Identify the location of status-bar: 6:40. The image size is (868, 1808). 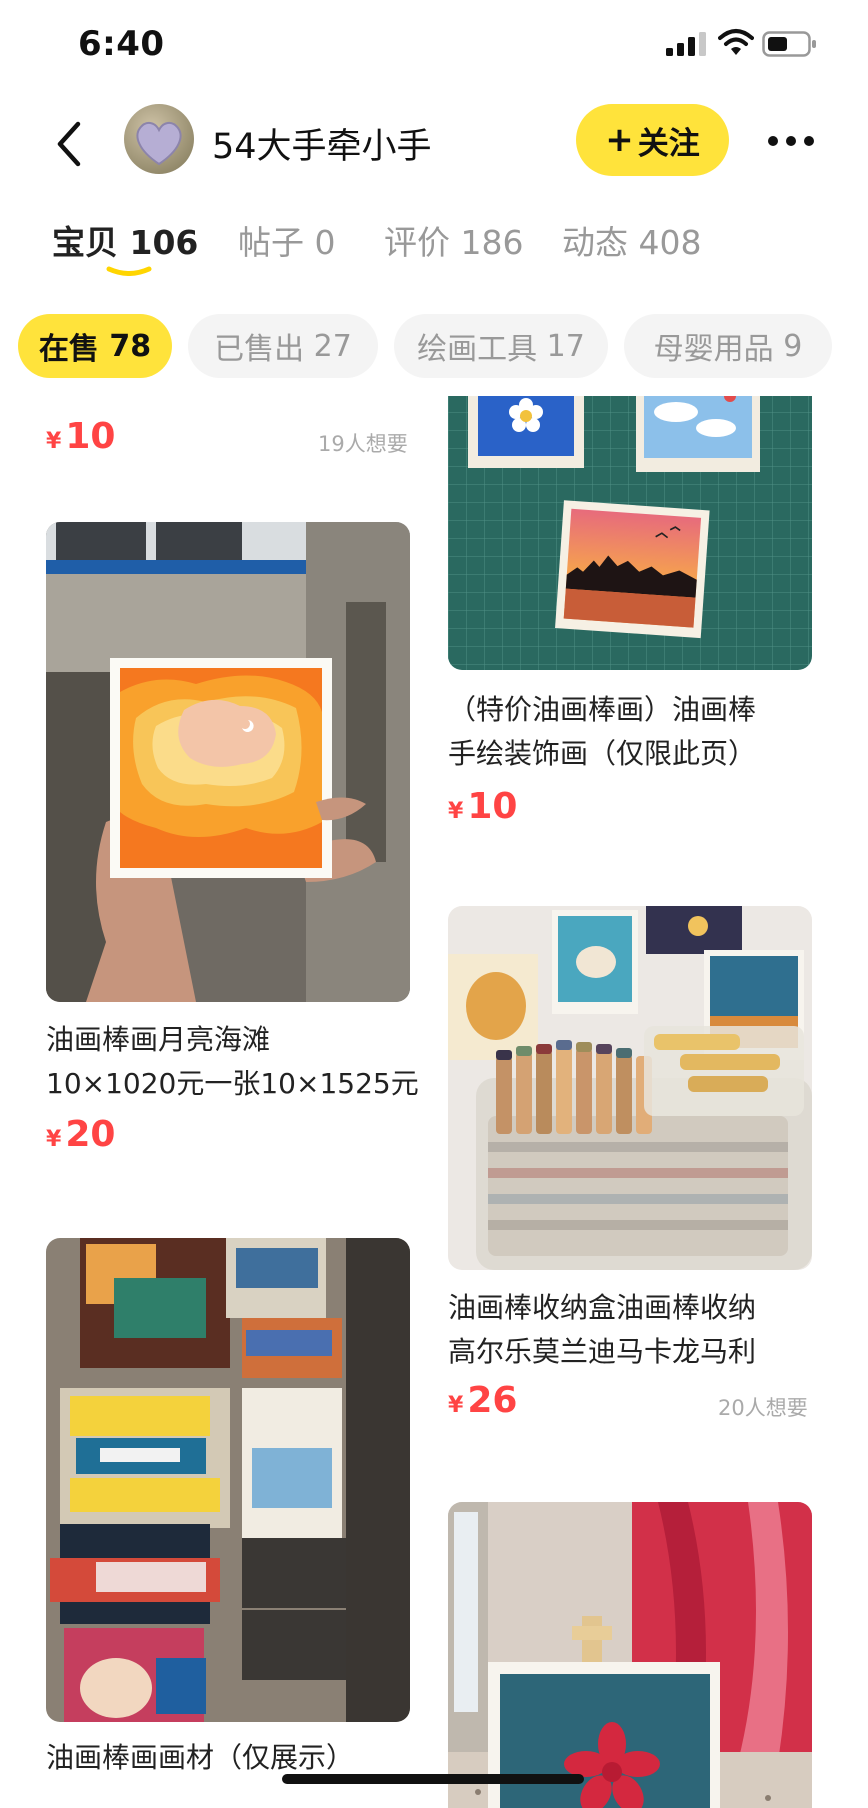
(434, 45).